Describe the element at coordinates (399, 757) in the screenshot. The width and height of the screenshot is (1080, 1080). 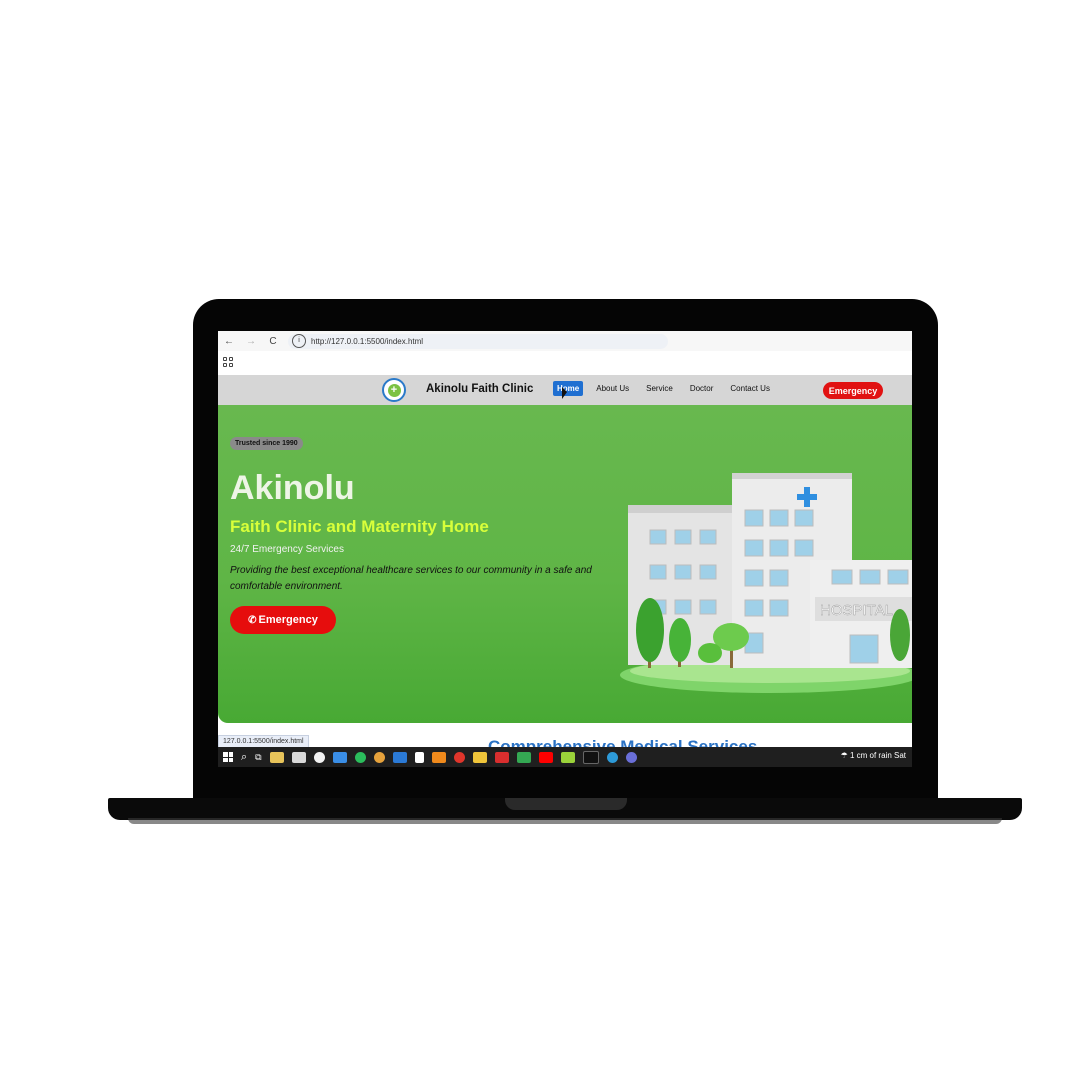
I see `vscode-icon` at that location.